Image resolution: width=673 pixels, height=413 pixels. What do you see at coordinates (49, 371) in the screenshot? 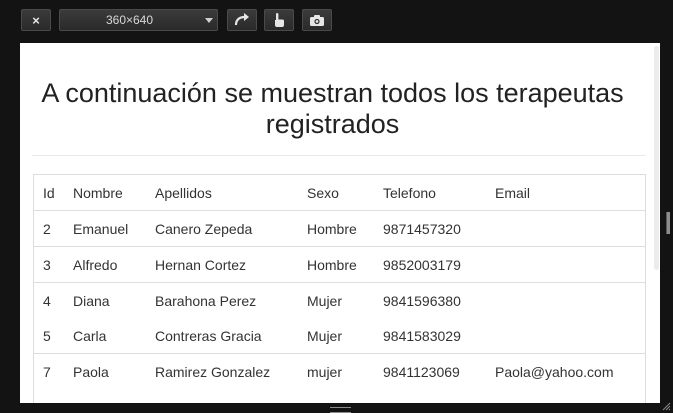
I see `cell-id: 7` at bounding box center [49, 371].